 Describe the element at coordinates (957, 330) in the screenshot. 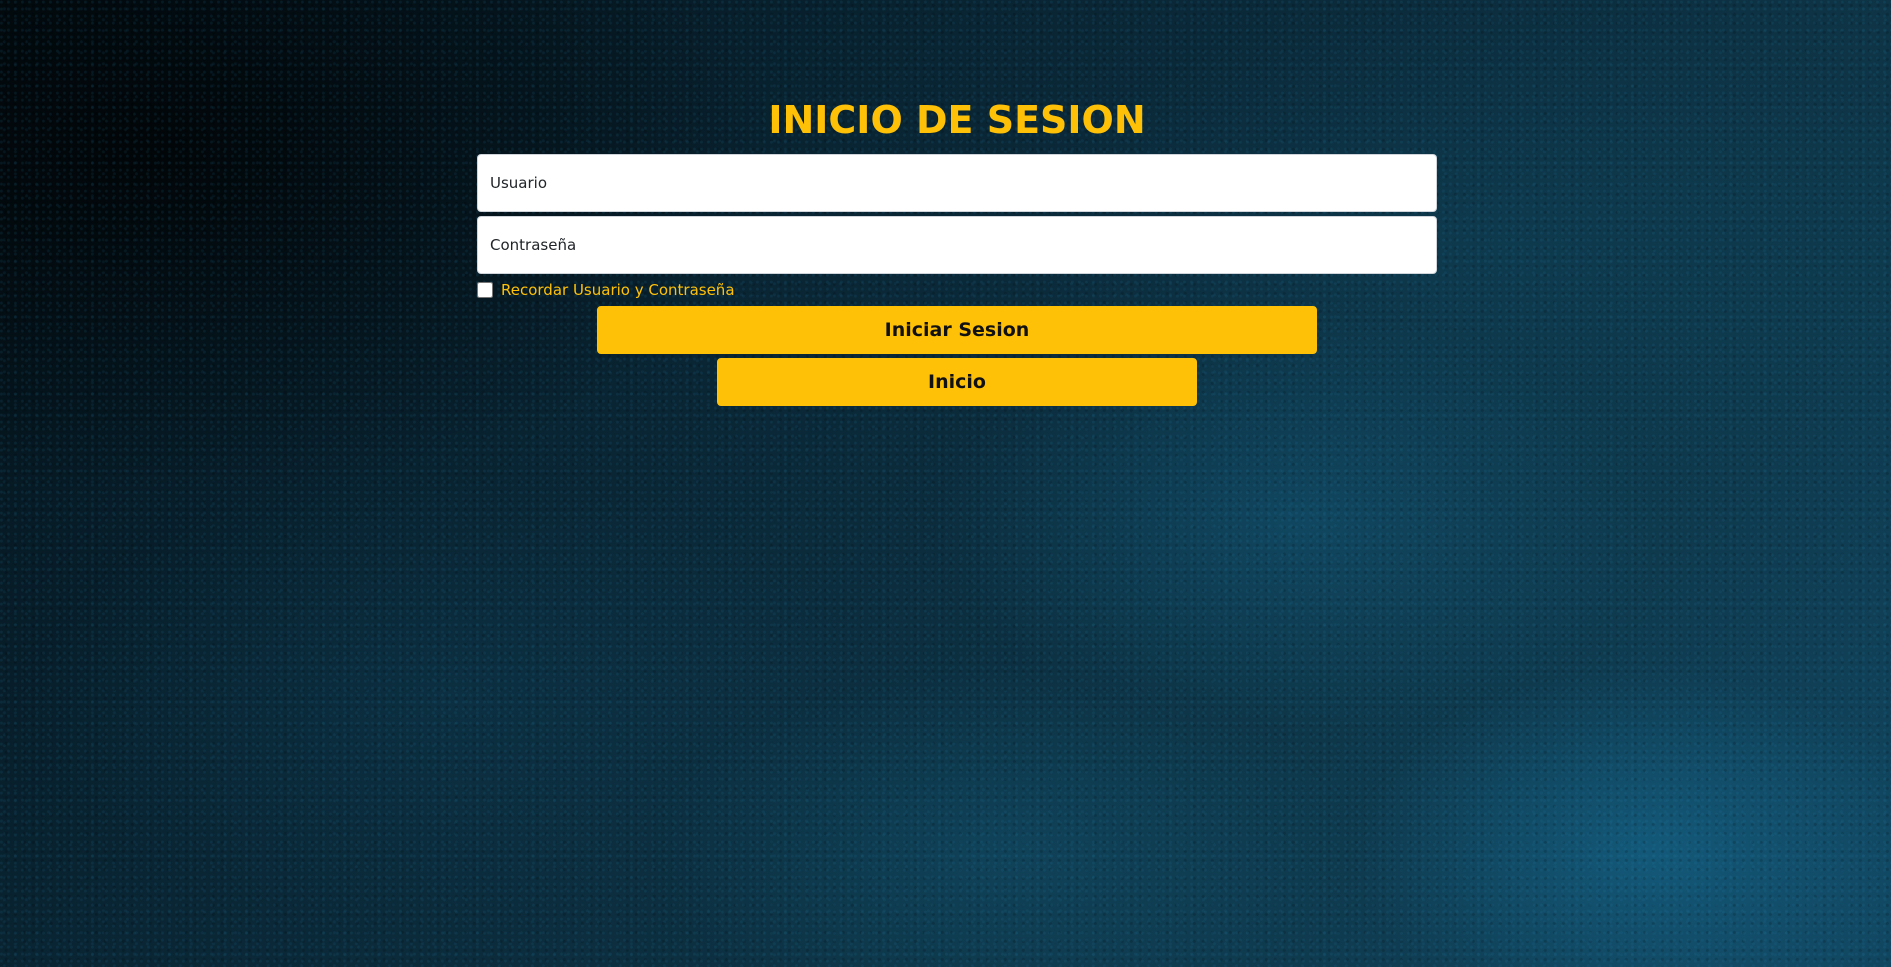

I see `login-button: Iniciar Sesion` at that location.